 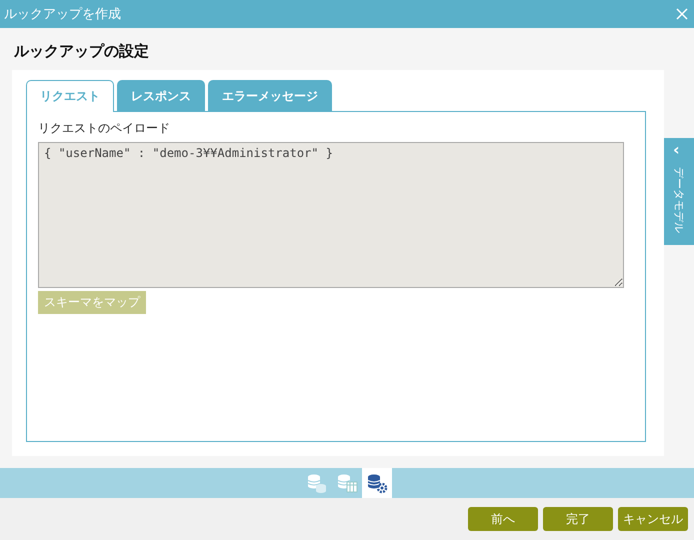 I want to click on database-gear-icon, so click(x=377, y=483).